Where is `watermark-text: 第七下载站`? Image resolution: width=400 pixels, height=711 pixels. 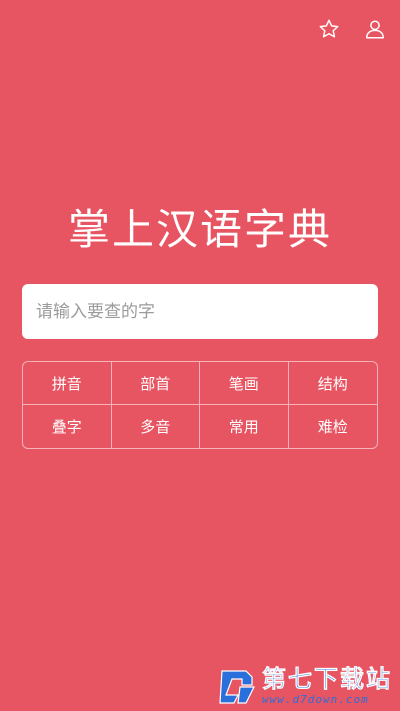 watermark-text: 第七下载站 is located at coordinates (327, 679).